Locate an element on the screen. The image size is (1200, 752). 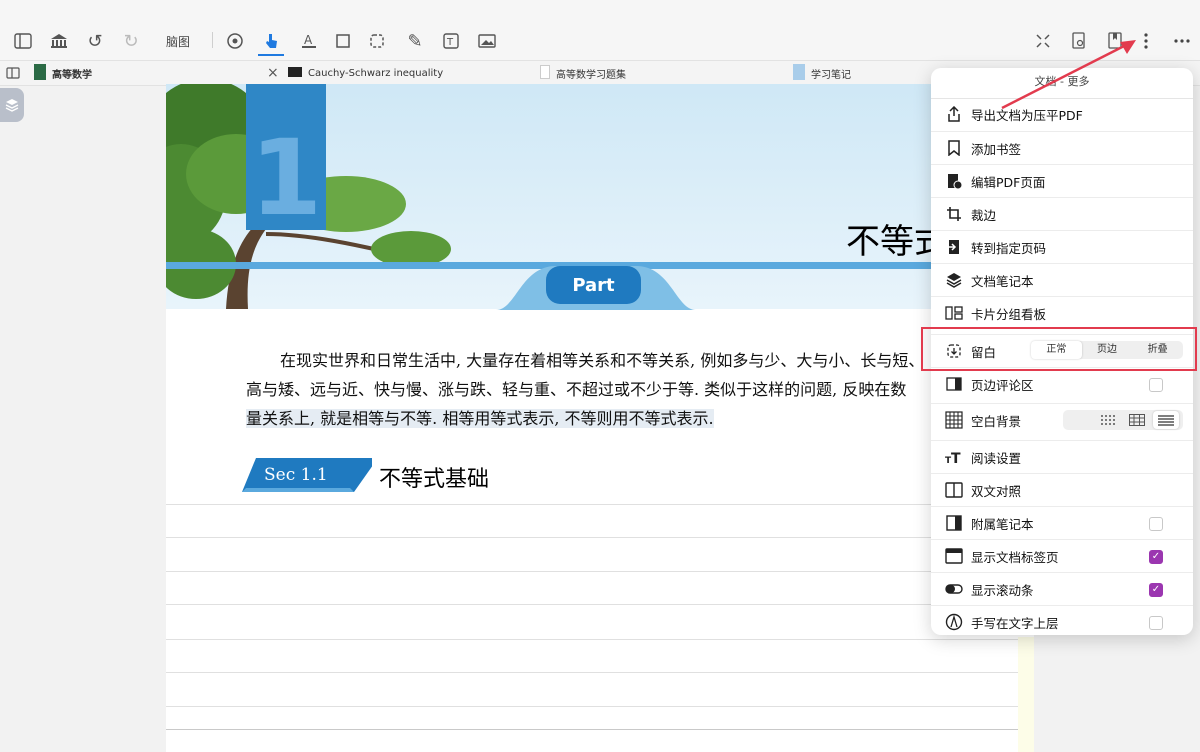
text-size-icon: TT is located at coordinates (954, 457).